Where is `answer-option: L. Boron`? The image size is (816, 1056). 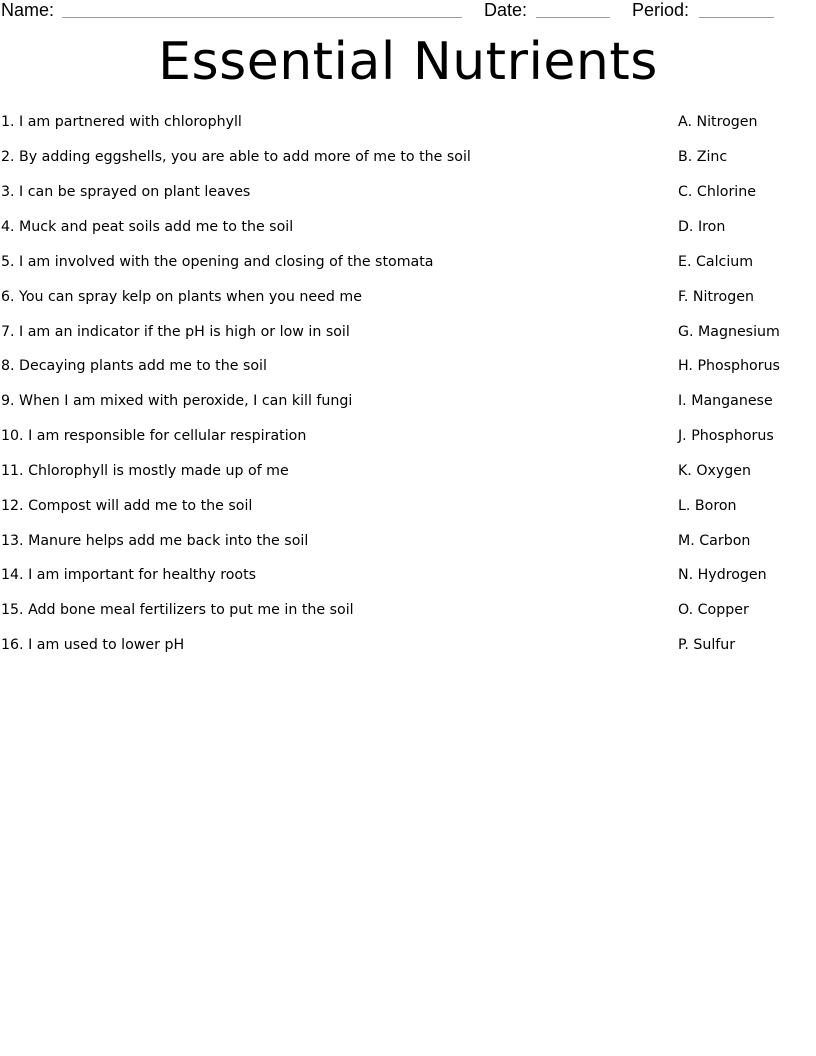
answer-option: L. Boron is located at coordinates (707, 506).